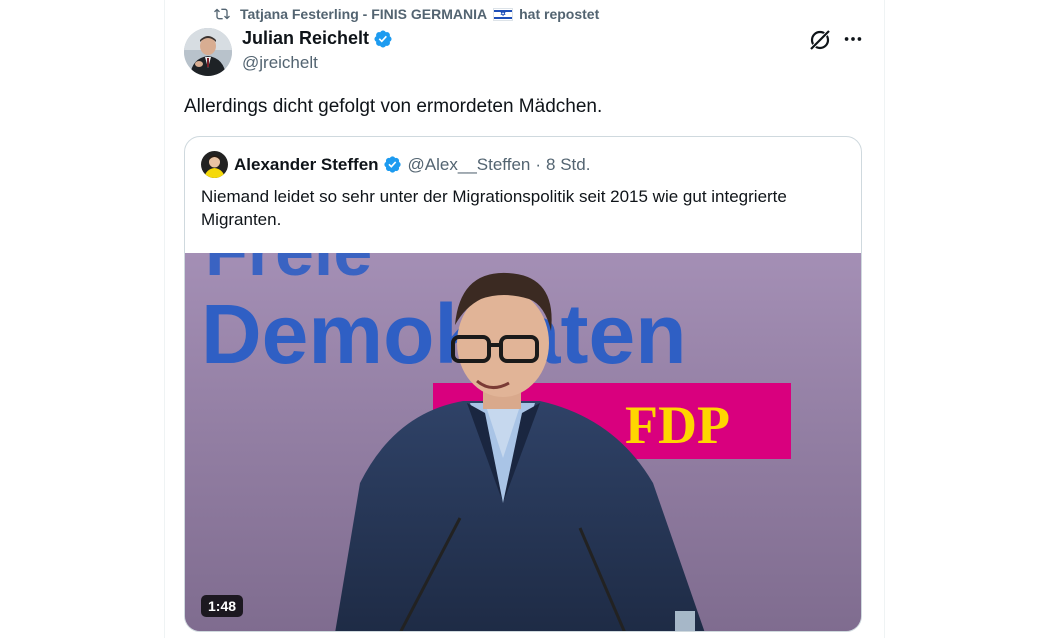 Image resolution: width=1050 pixels, height=638 pixels. I want to click on author-name-row: Julian Reichelt, so click(317, 38).